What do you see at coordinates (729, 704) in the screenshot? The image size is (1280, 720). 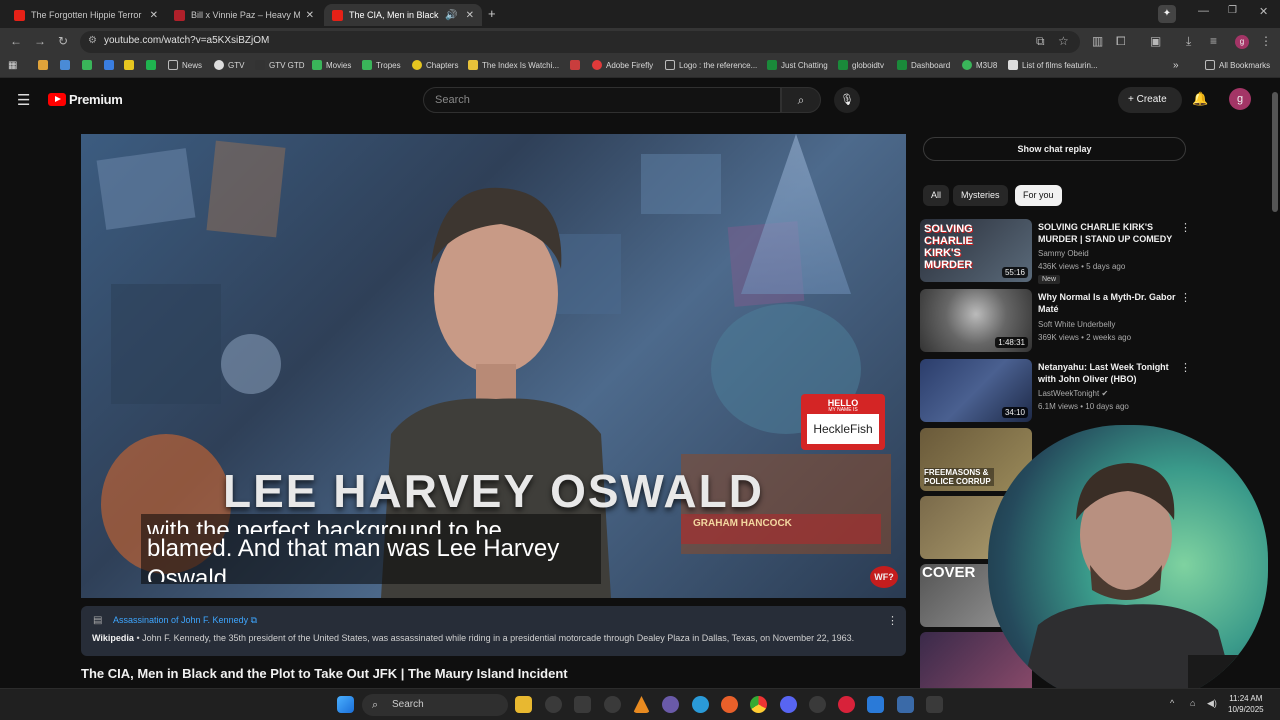 I see `firefox-icon` at bounding box center [729, 704].